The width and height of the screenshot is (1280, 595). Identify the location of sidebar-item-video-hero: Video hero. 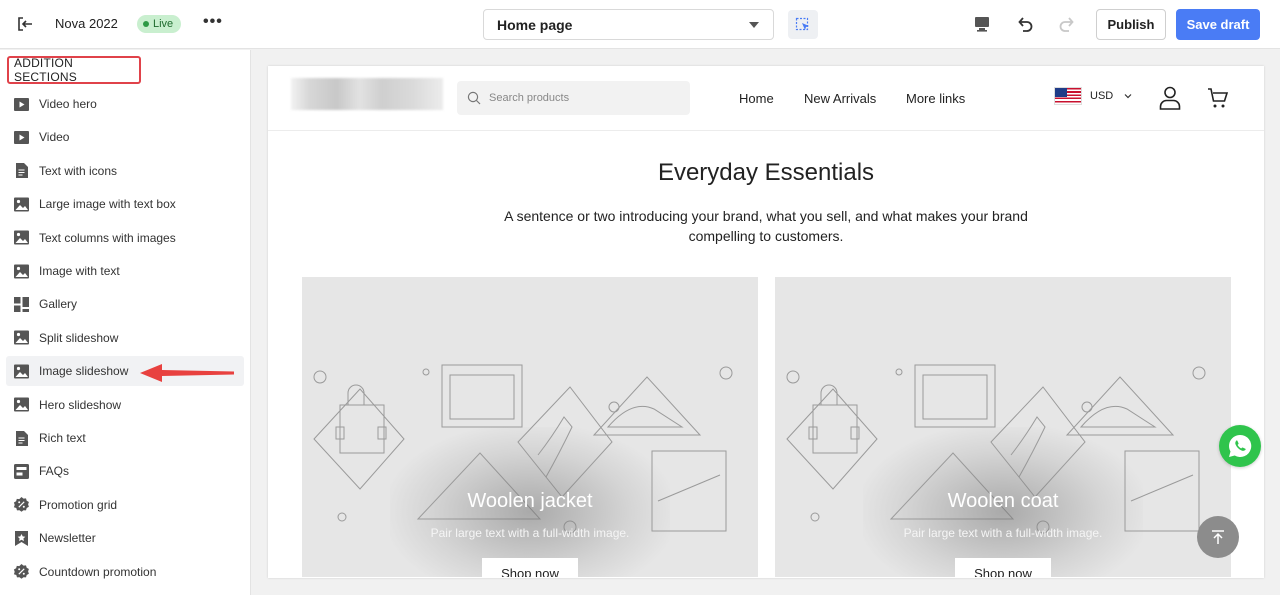
(125, 104).